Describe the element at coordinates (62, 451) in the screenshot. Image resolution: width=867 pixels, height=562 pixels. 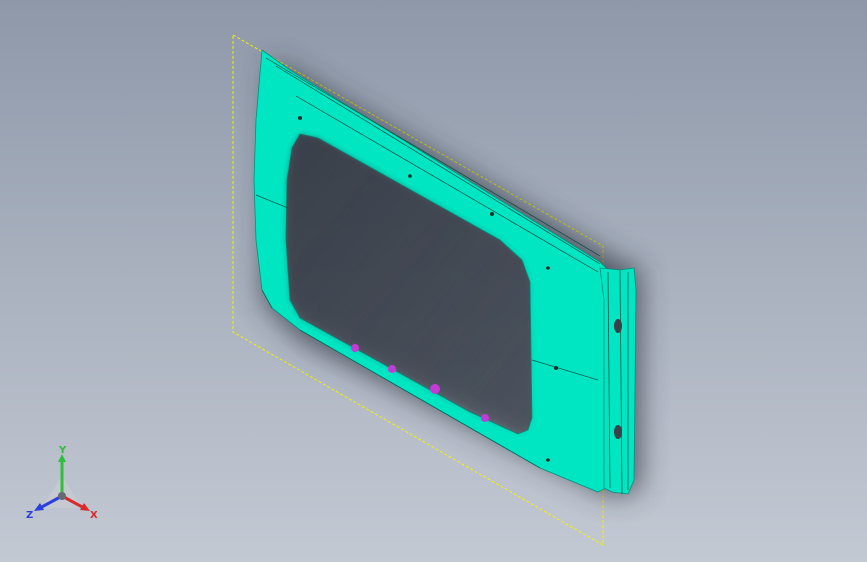
I see `y-axis-label: Y` at that location.